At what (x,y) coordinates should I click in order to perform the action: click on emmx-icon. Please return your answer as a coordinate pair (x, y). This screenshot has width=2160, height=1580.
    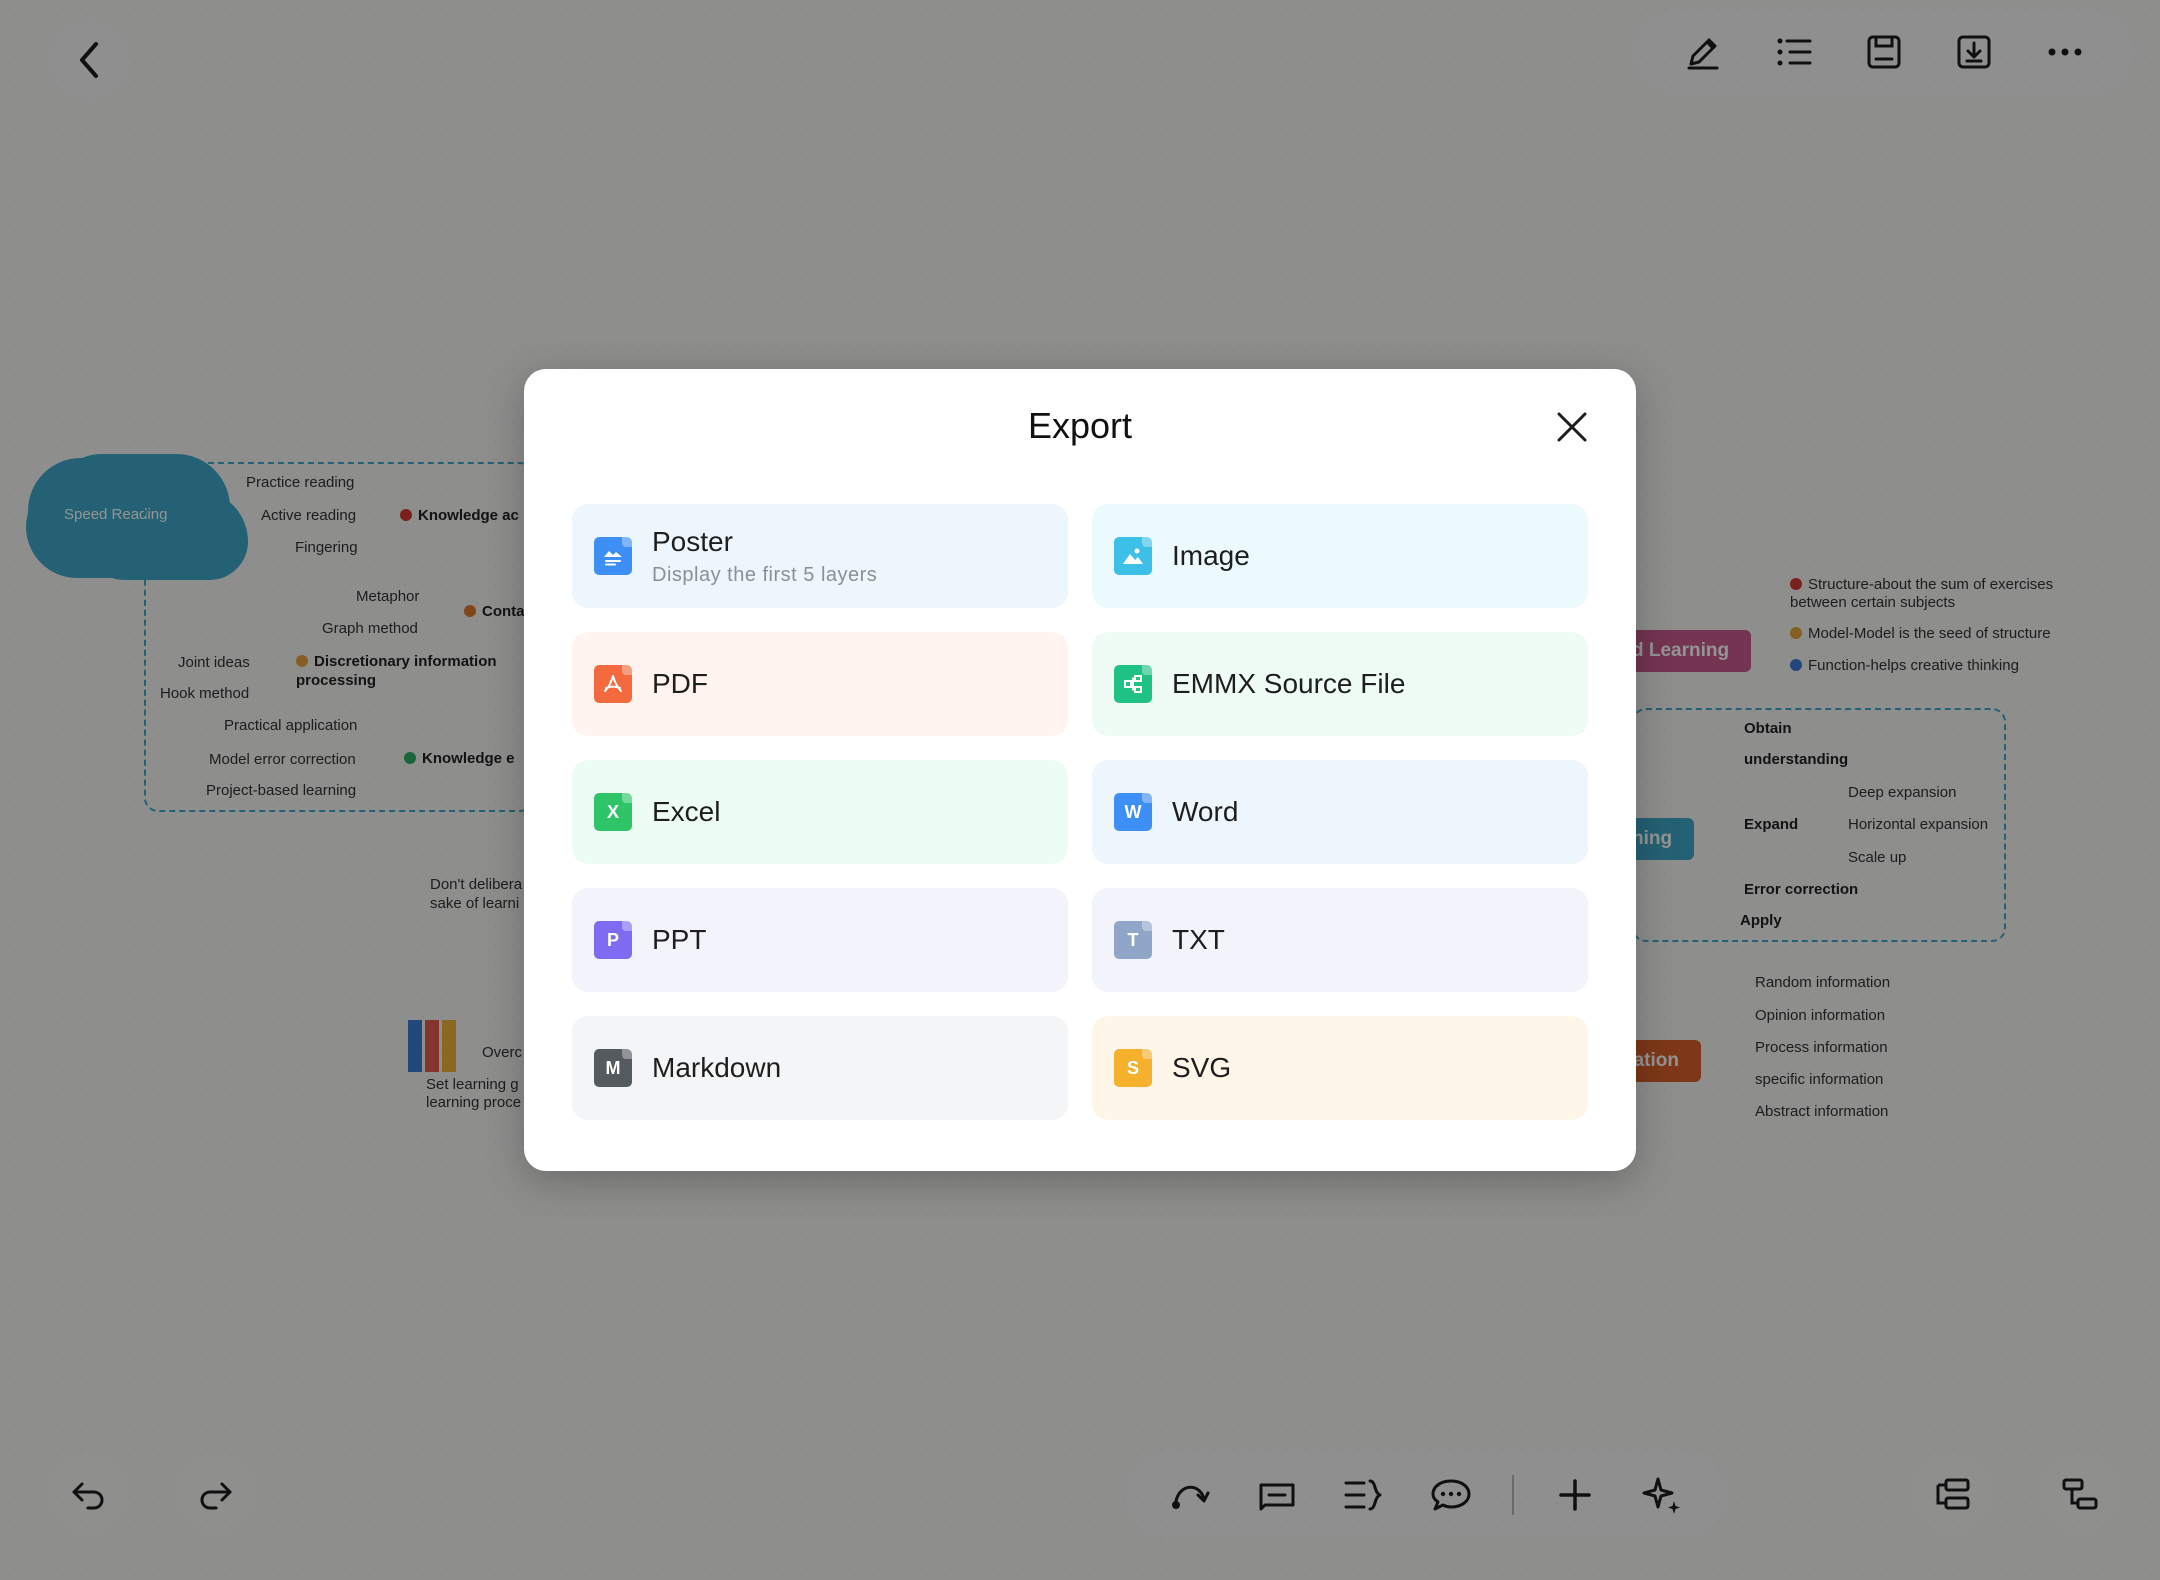
    Looking at the image, I should click on (1133, 684).